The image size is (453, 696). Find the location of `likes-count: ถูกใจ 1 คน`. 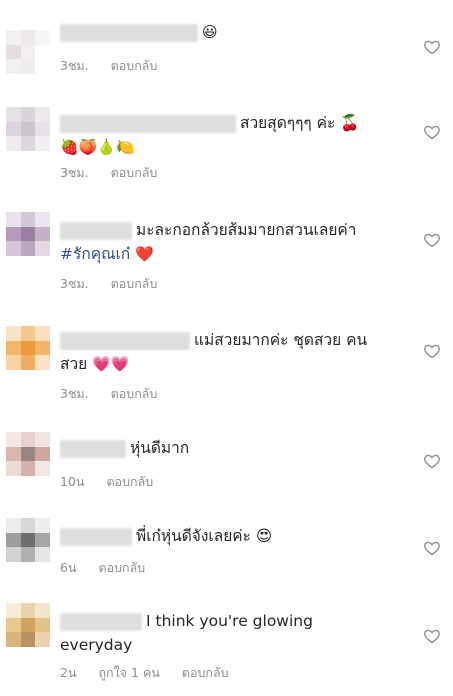

likes-count: ถูกใจ 1 คน is located at coordinates (128, 672).